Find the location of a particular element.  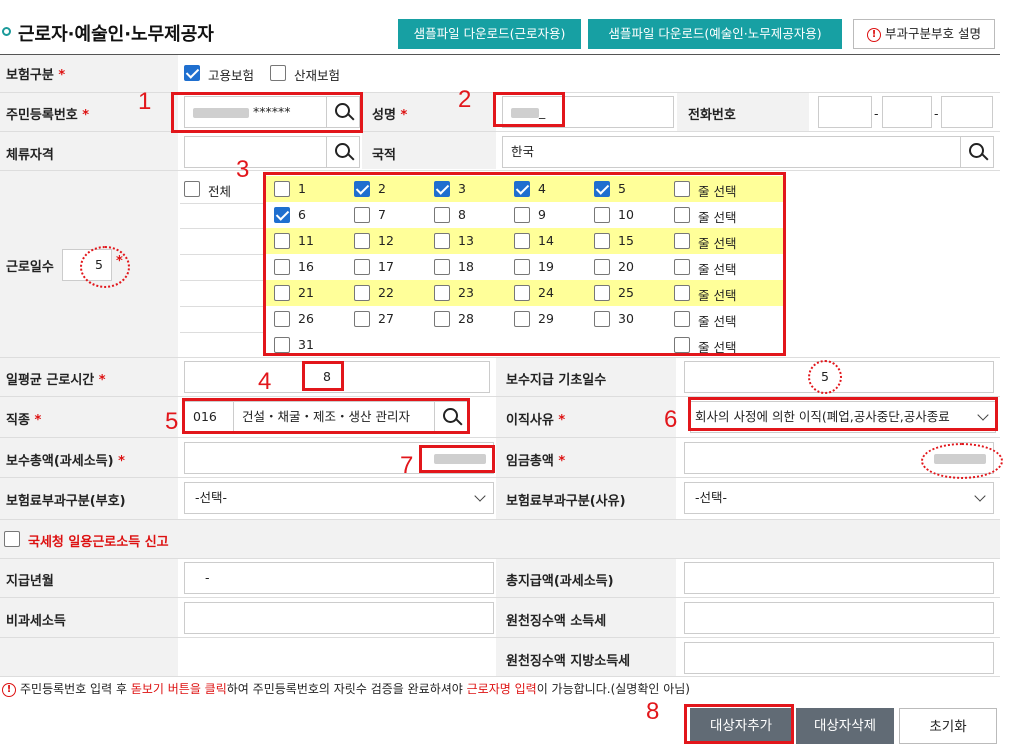

tax-report-checkbox is located at coordinates (12, 539).